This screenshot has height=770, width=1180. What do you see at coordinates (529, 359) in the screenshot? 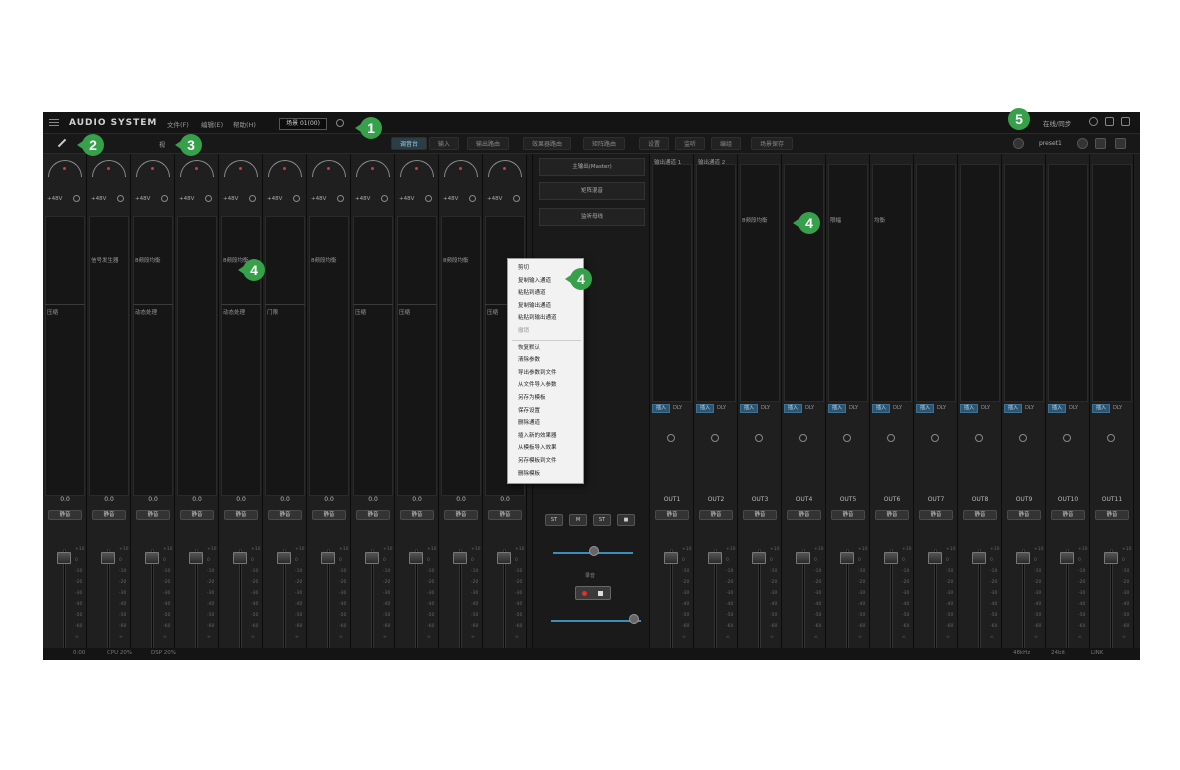
I see `context-menu-item: 清除参数` at bounding box center [529, 359].